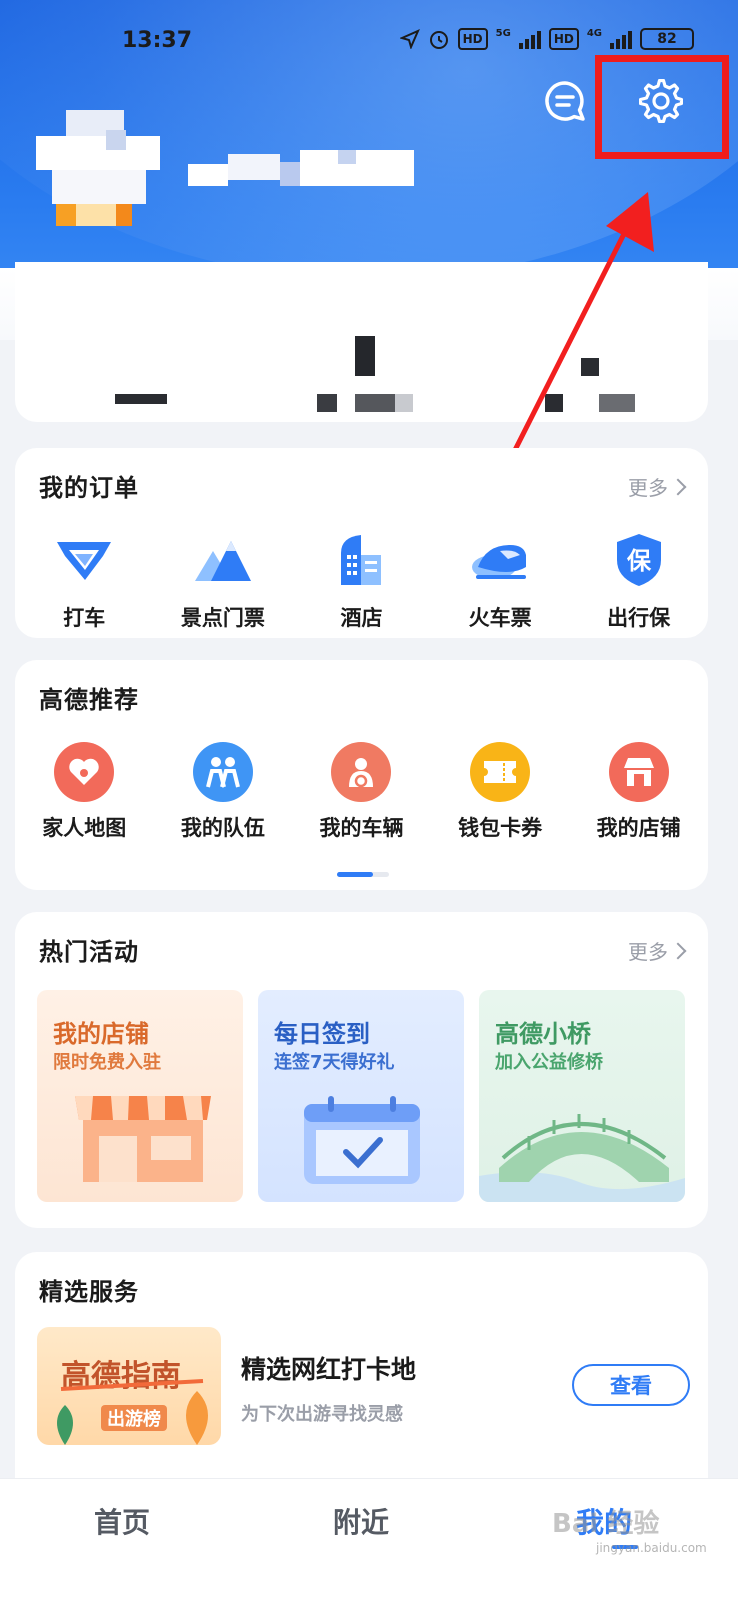 The image size is (738, 1600). Describe the element at coordinates (606, 1524) in the screenshot. I see `watermark: Bai 经验` at that location.